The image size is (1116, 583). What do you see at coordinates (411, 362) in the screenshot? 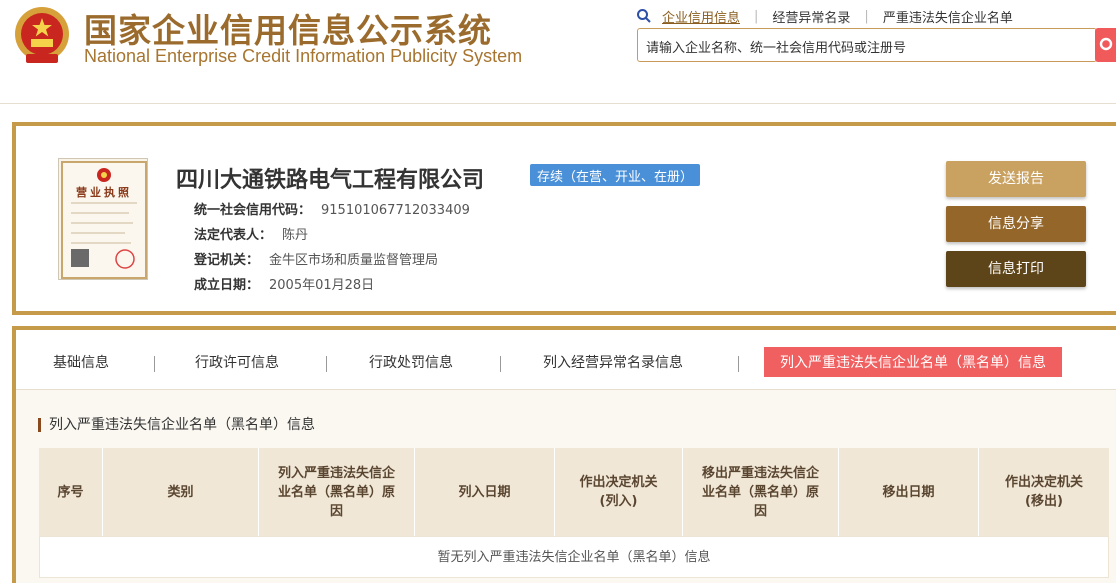
I see `tab-admin-penalty: 行政处罚信息` at bounding box center [411, 362].